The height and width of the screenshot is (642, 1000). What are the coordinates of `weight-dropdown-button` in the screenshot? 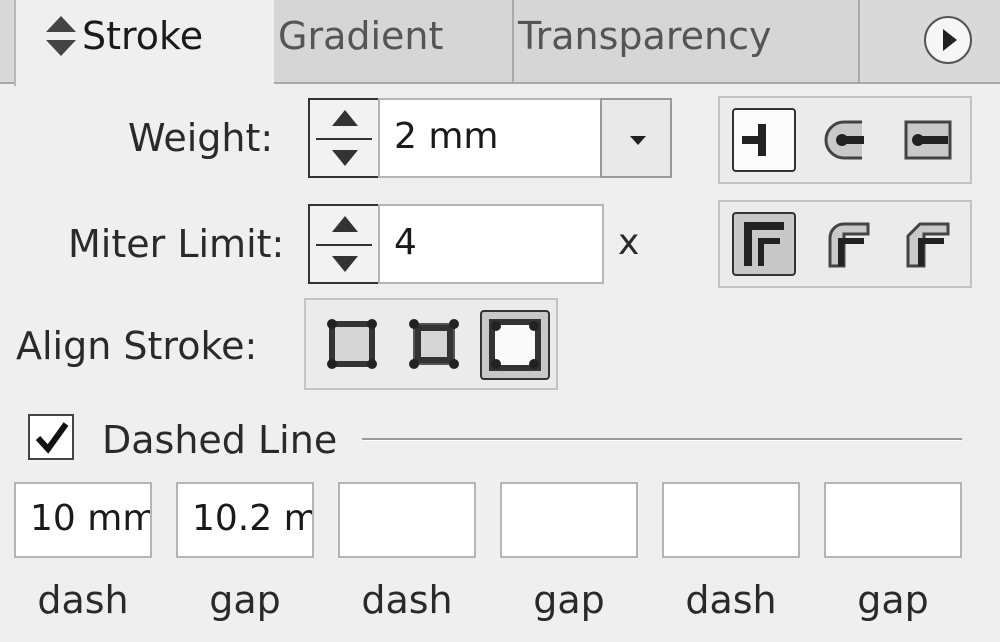 It's located at (636, 138).